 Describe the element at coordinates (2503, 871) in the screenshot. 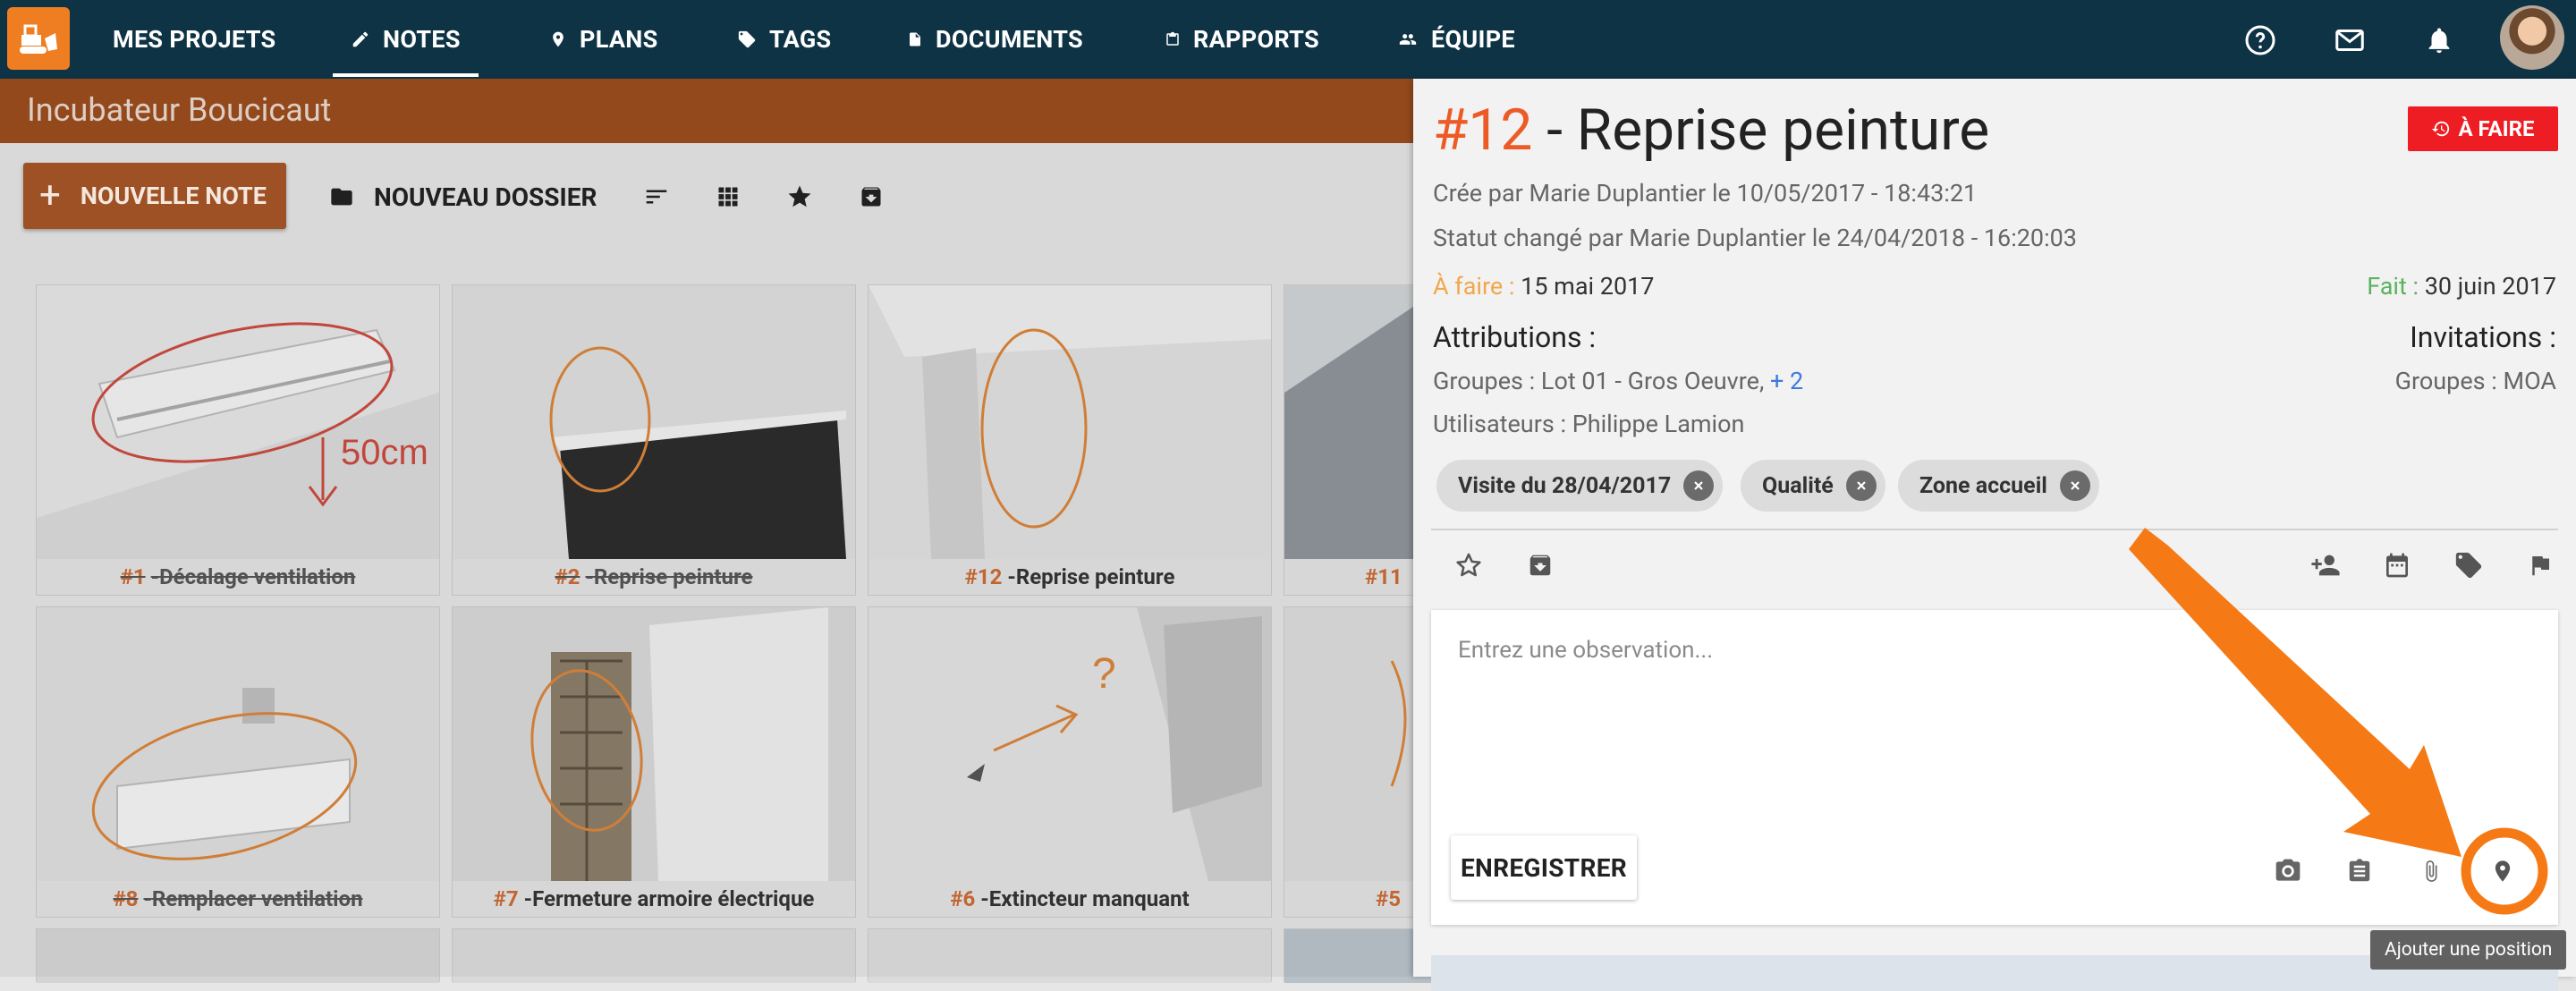

I see `location-pin-icon` at that location.